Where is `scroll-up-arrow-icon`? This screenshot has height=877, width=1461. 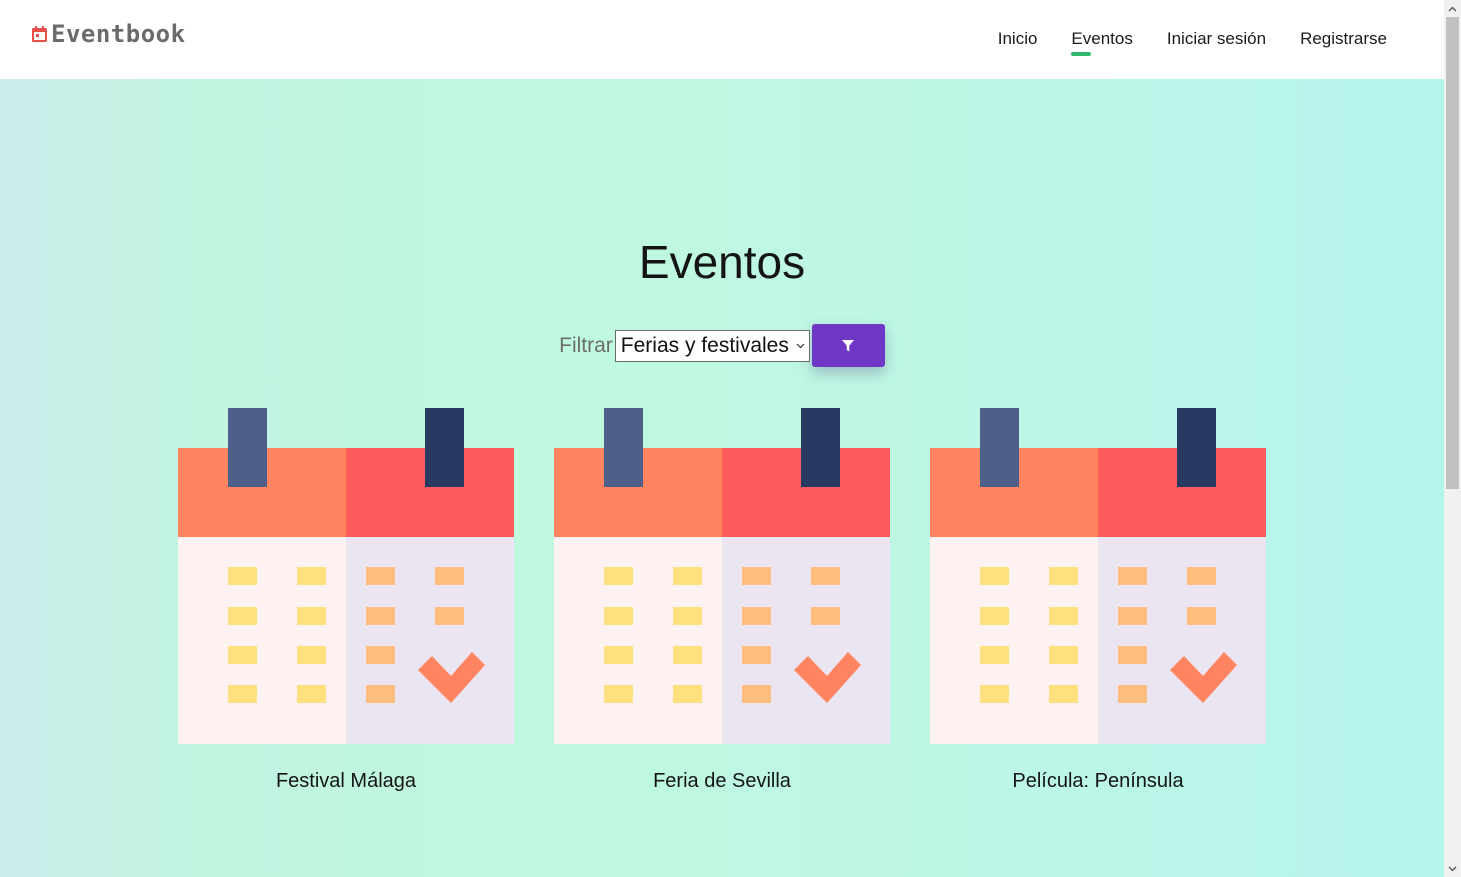 scroll-up-arrow-icon is located at coordinates (1452, 8).